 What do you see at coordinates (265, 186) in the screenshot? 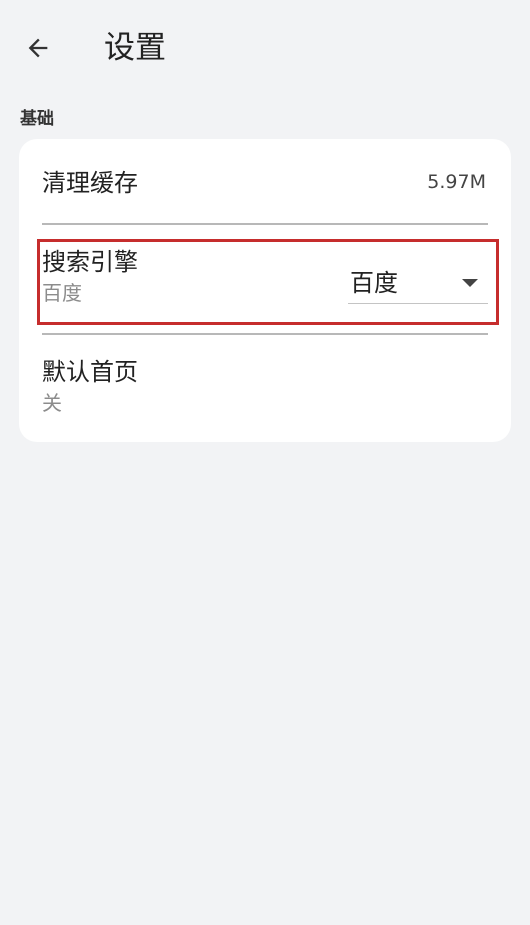
I see `setting-clear-cache: 清理缓存 5.97M` at bounding box center [265, 186].